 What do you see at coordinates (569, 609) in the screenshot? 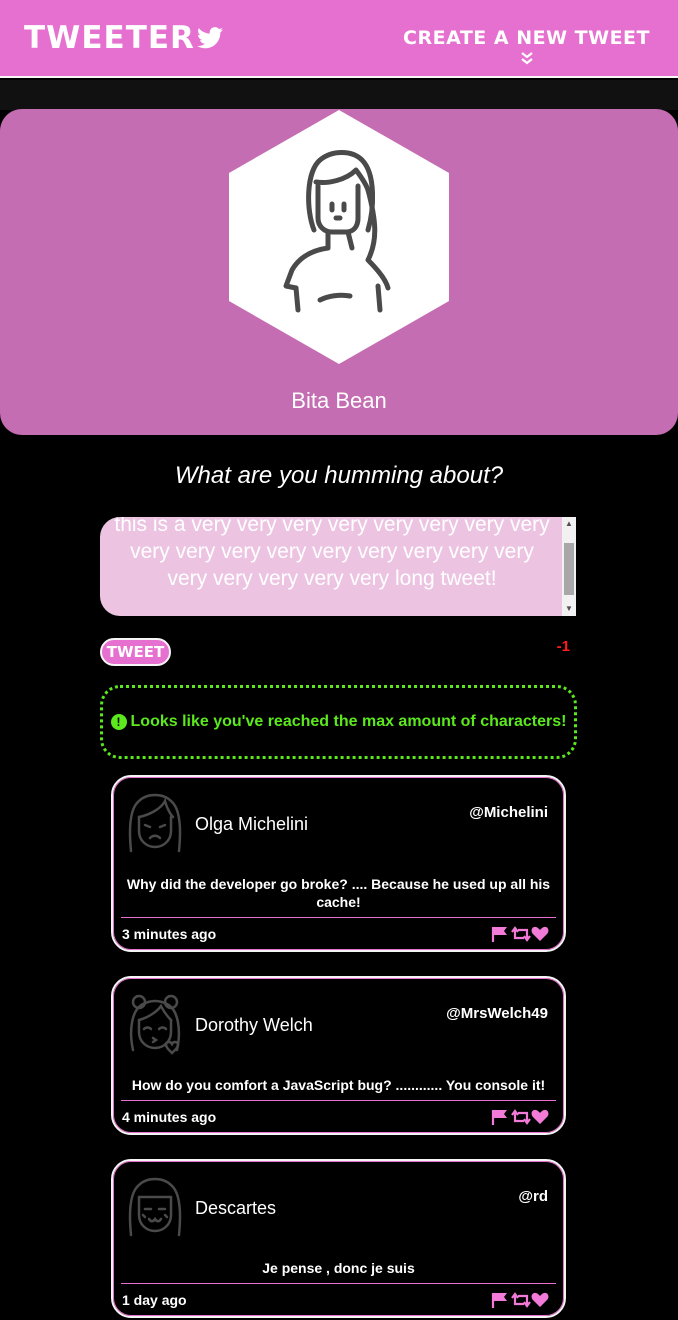
I see `scroll-down-arrow-icon: ▼` at bounding box center [569, 609].